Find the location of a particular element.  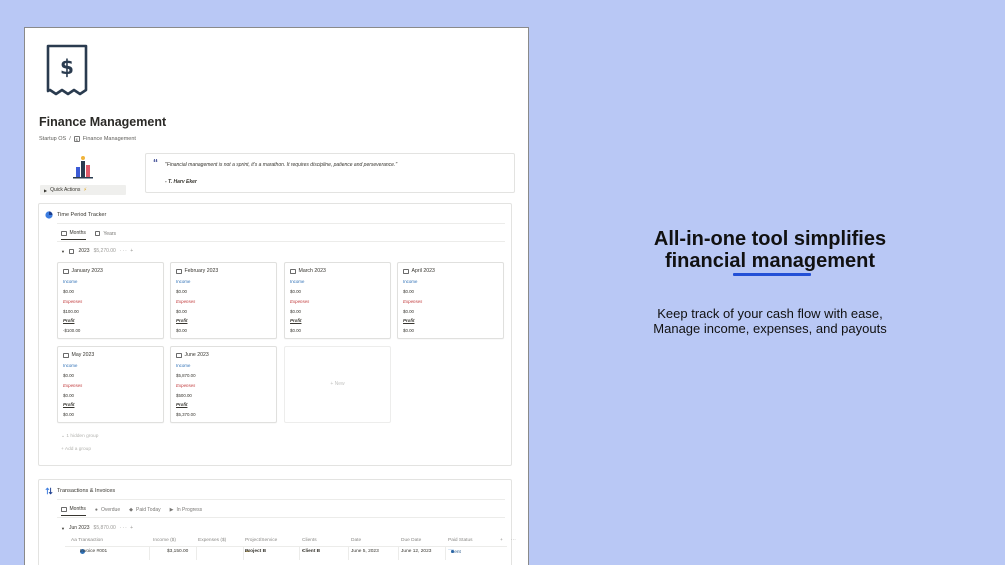

new-card-button: + New is located at coordinates (337, 384).